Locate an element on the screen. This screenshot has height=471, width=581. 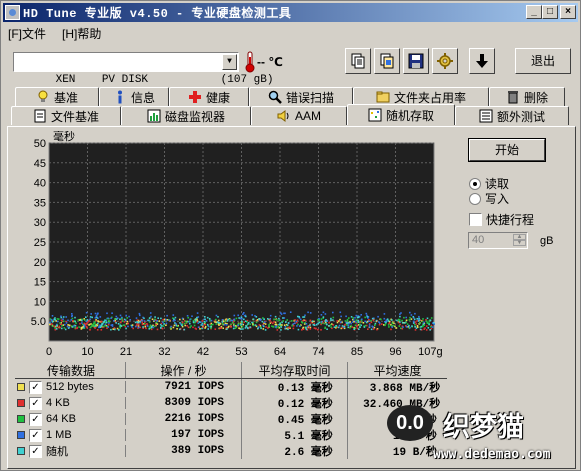
read-radio-dot is located at coordinates (475, 183).